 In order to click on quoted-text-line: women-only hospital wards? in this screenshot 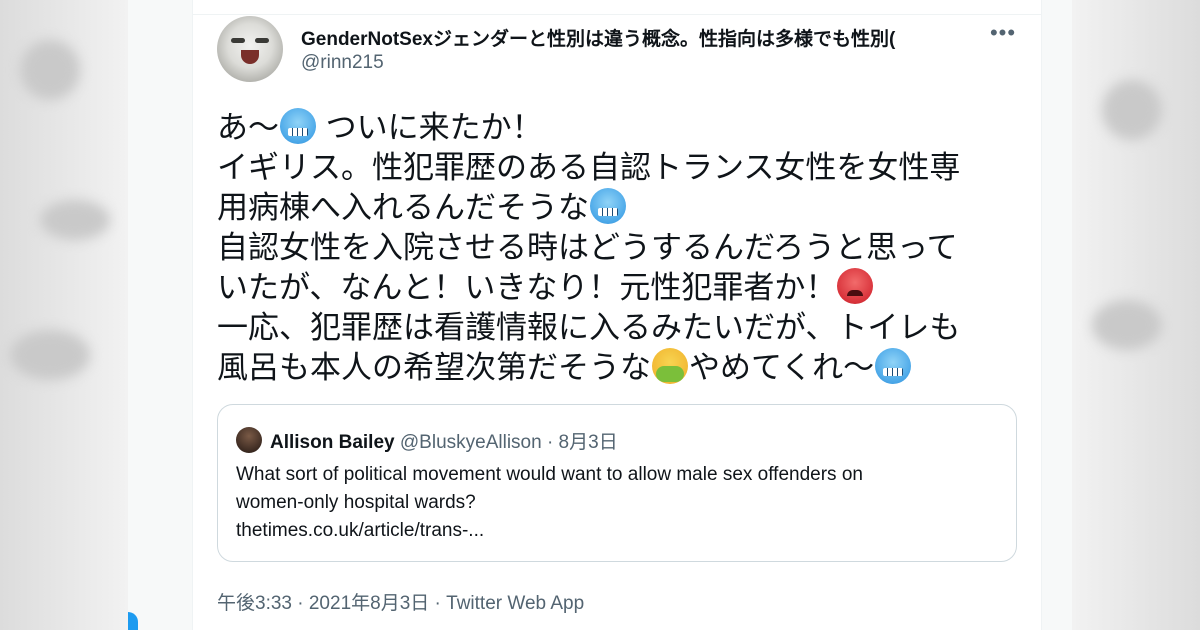, I will do `click(356, 502)`.